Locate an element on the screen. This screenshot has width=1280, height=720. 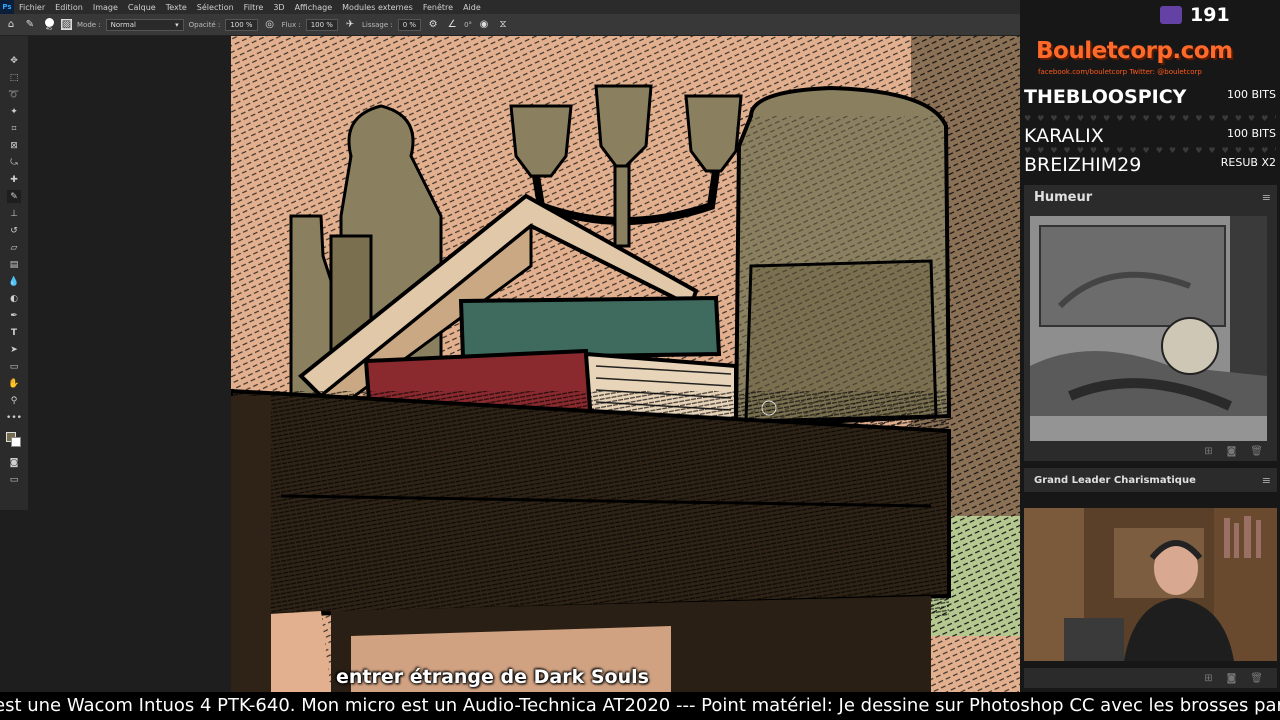
angle-icon: ∠ is located at coordinates (452, 25).